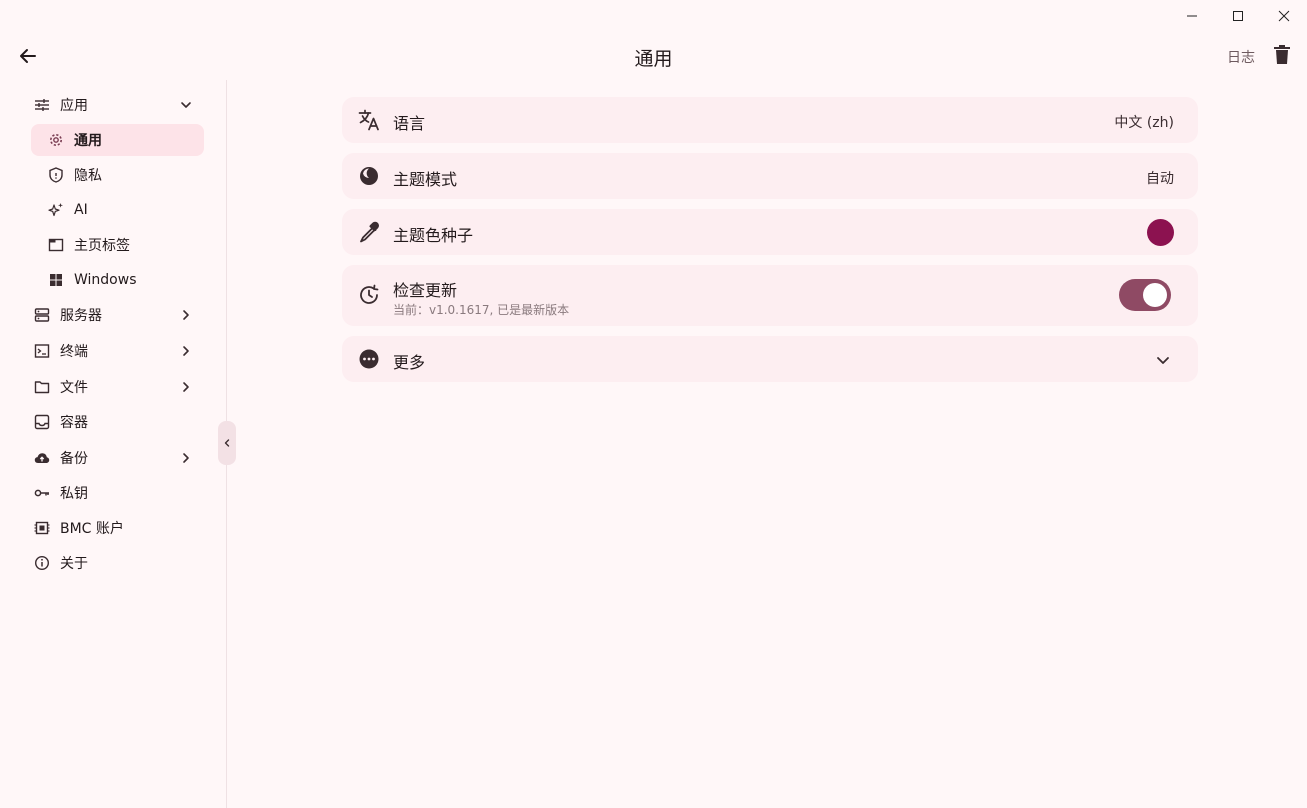  Describe the element at coordinates (56, 245) in the screenshot. I see `tab-icon` at that location.